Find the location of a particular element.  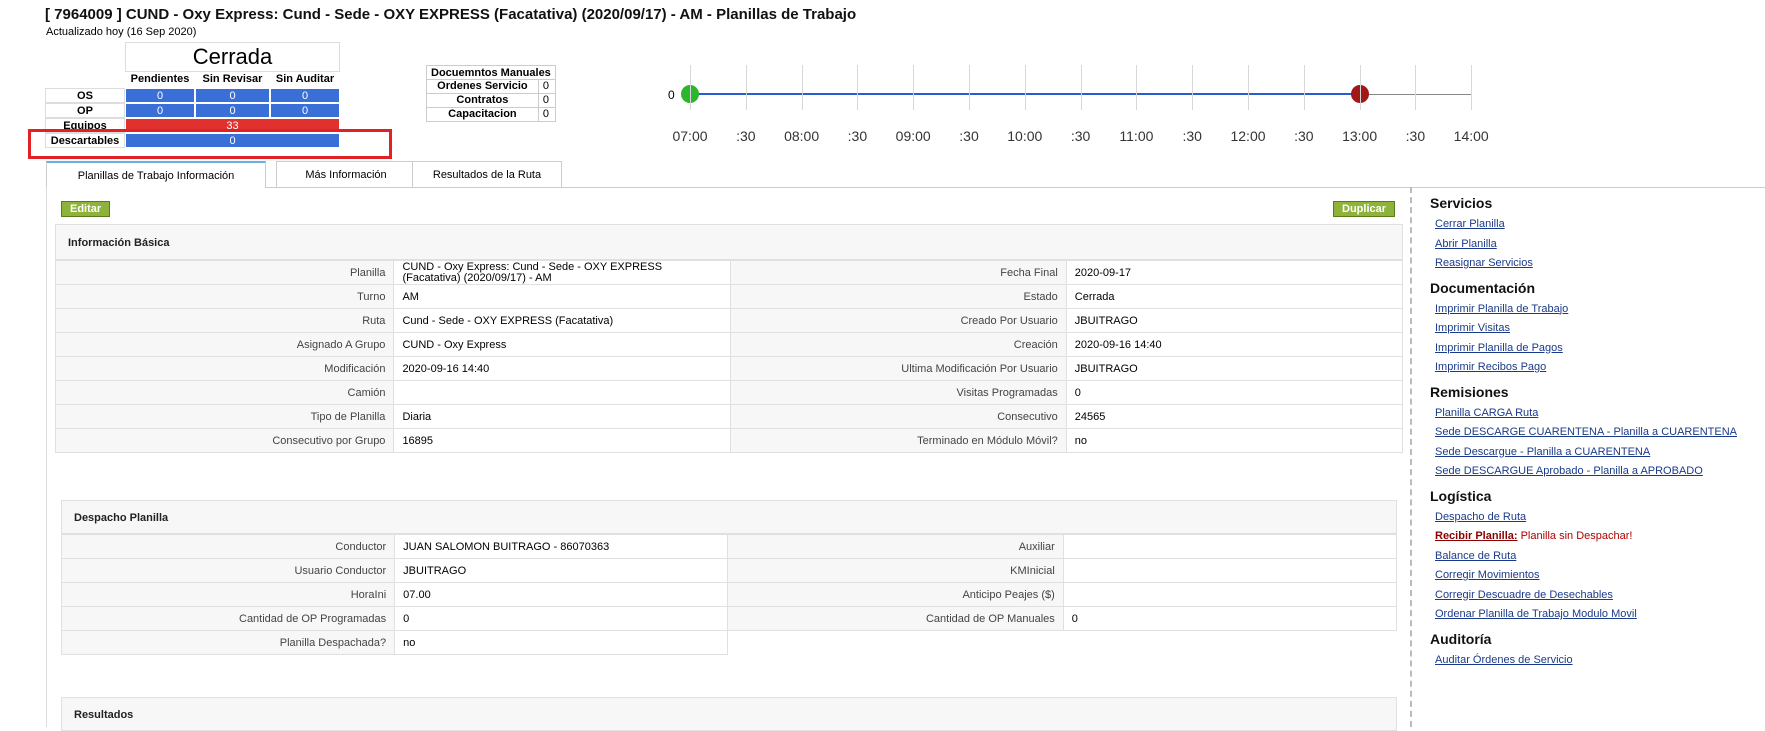

op-sin-auditar: 0 is located at coordinates (305, 110).